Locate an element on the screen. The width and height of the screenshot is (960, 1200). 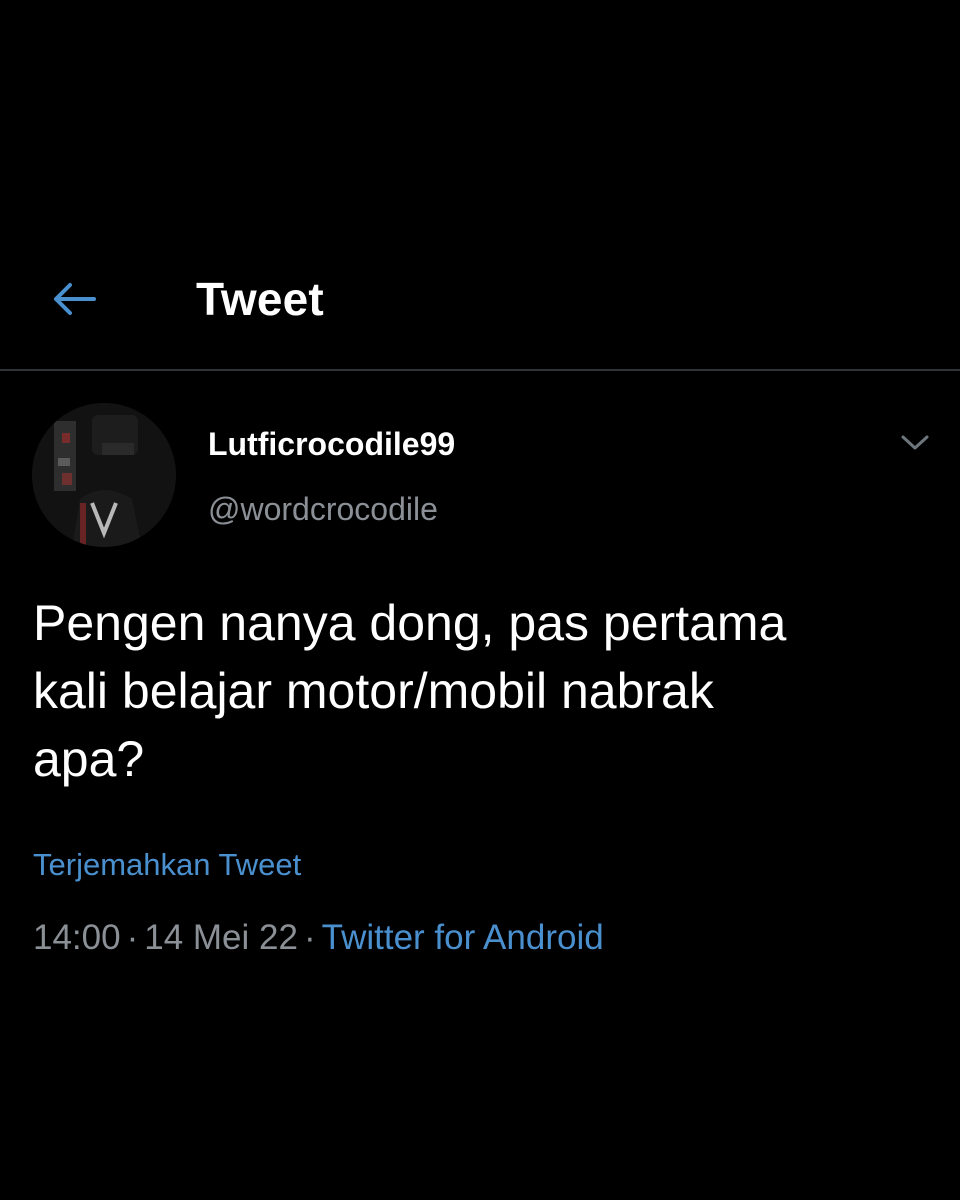
more-options-button is located at coordinates (915, 442).